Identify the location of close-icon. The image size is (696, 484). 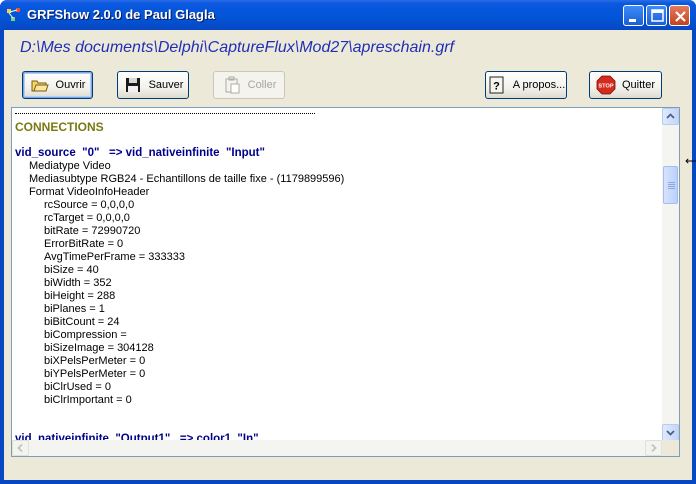
(680, 16).